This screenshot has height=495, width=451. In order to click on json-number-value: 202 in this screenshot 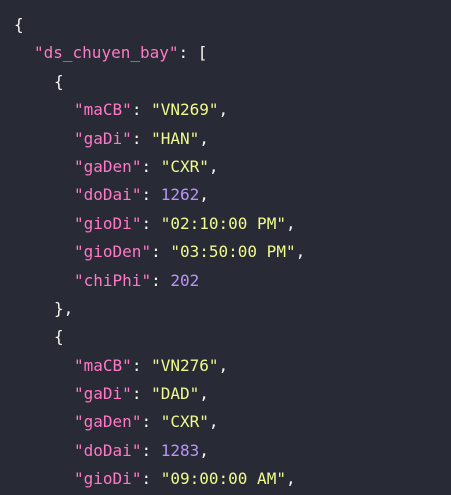, I will do `click(185, 280)`.